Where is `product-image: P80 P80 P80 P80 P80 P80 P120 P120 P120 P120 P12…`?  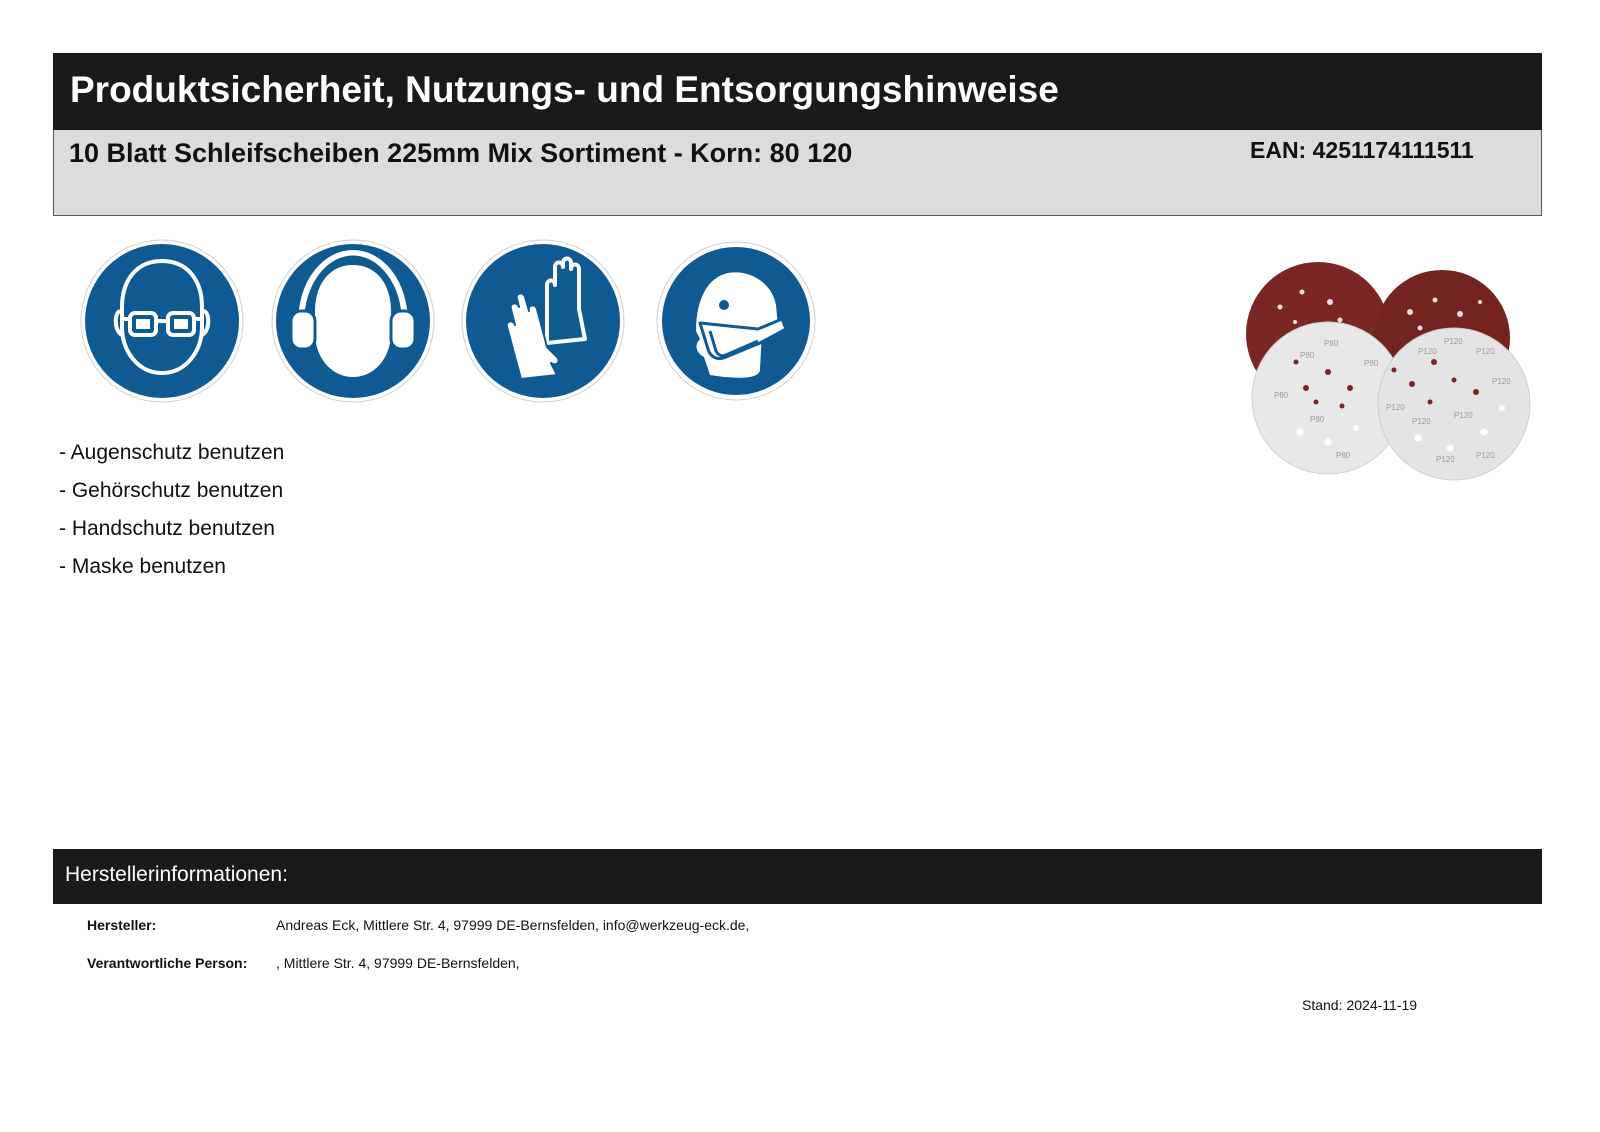
product-image: P80 P80 P80 P80 P80 P80 P120 P120 P120 P120 P12… is located at coordinates (1392, 375).